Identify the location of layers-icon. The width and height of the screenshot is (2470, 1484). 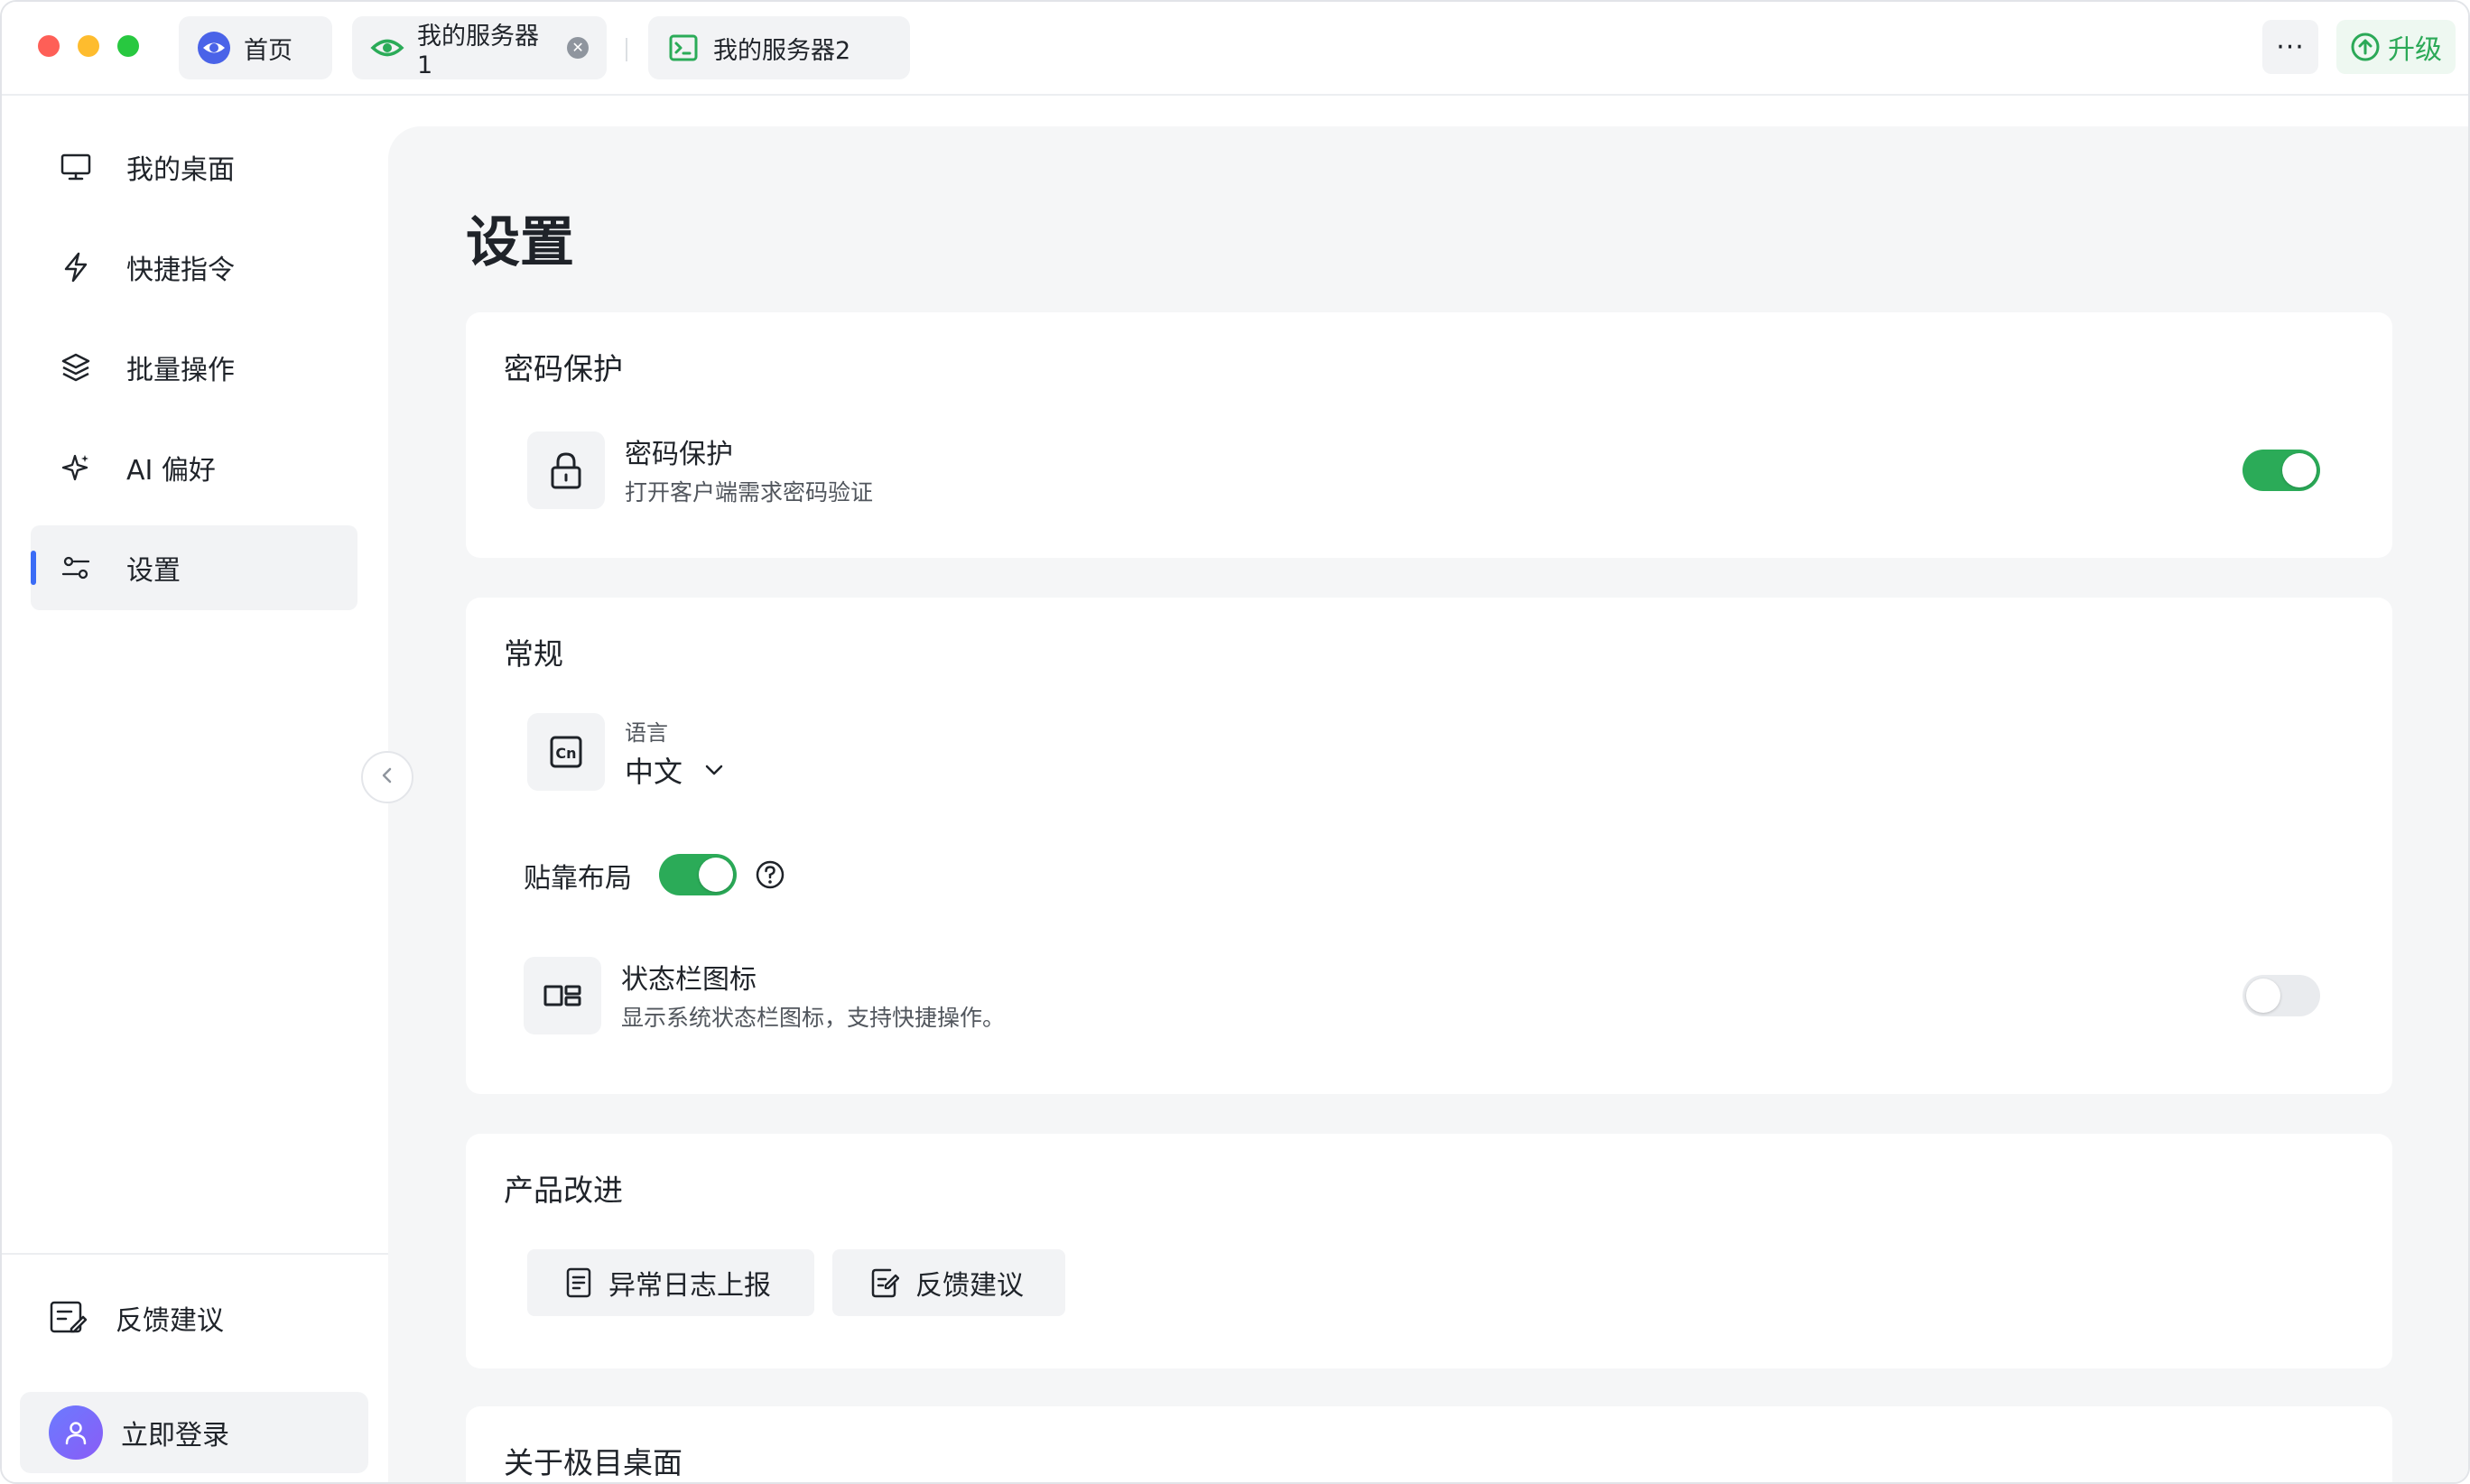
(76, 368).